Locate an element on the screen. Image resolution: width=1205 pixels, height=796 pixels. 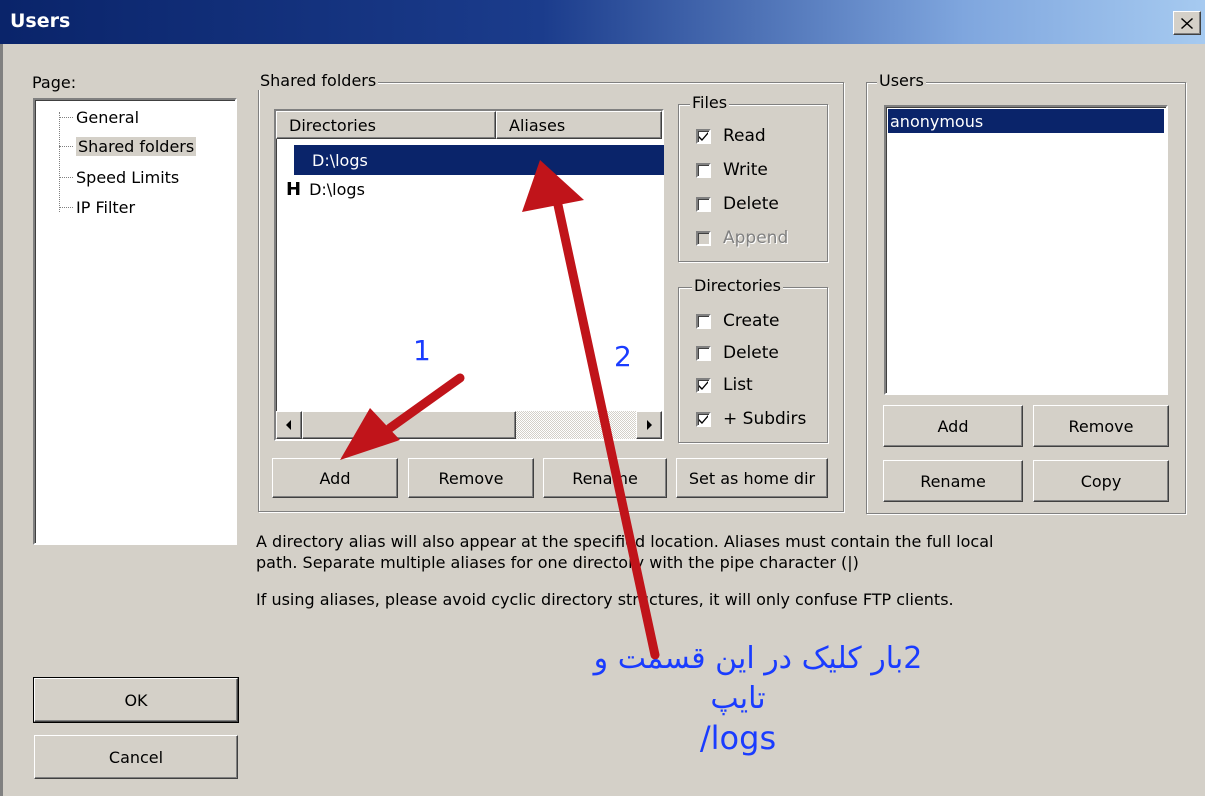
step-2-label: 2 is located at coordinates (623, 356).